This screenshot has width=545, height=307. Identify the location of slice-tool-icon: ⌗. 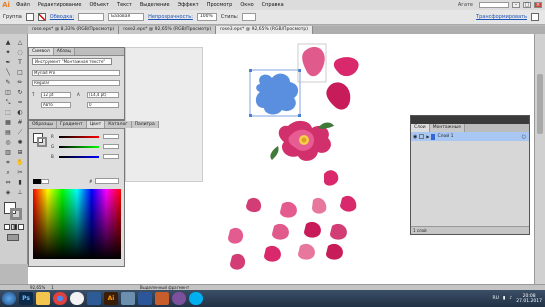
(8, 162).